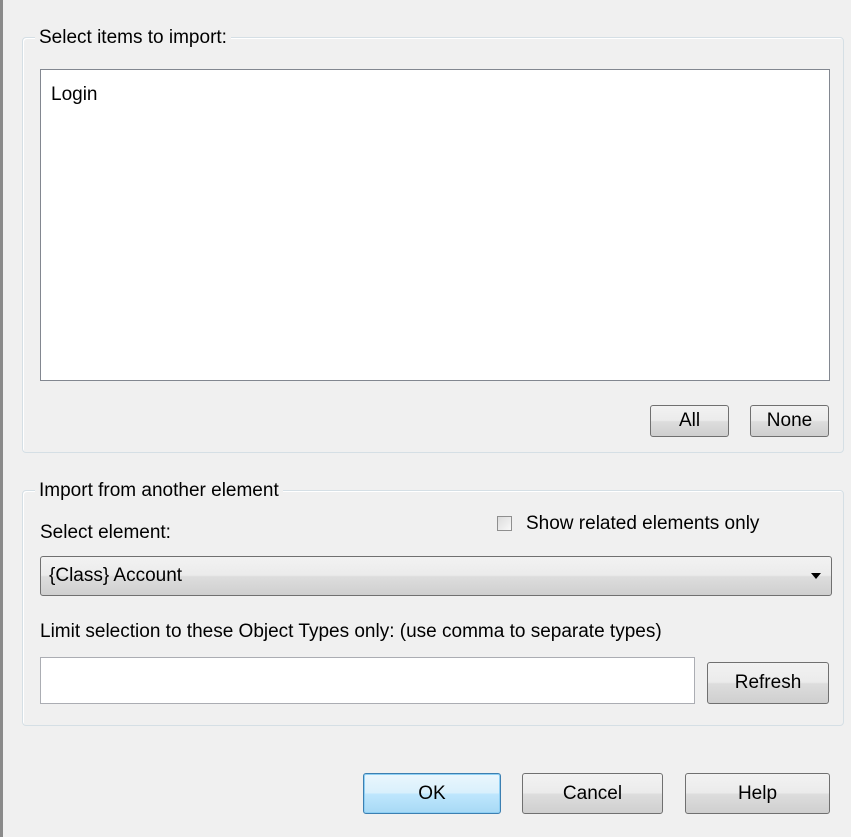 Image resolution: width=851 pixels, height=837 pixels. What do you see at coordinates (789, 421) in the screenshot?
I see `select-none-button: None` at bounding box center [789, 421].